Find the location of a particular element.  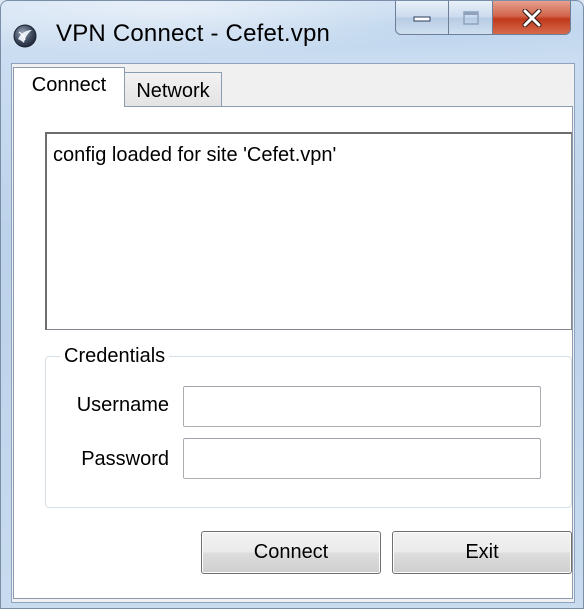

tab-network: Network is located at coordinates (173, 89).